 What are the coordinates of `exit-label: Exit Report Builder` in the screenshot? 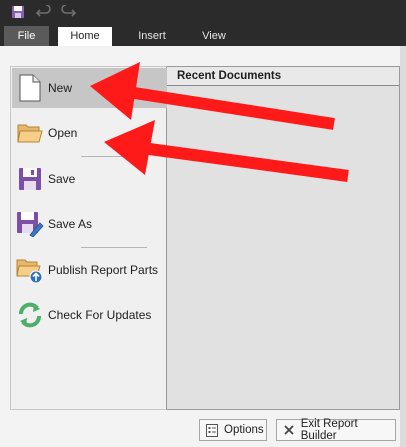 It's located at (329, 430).